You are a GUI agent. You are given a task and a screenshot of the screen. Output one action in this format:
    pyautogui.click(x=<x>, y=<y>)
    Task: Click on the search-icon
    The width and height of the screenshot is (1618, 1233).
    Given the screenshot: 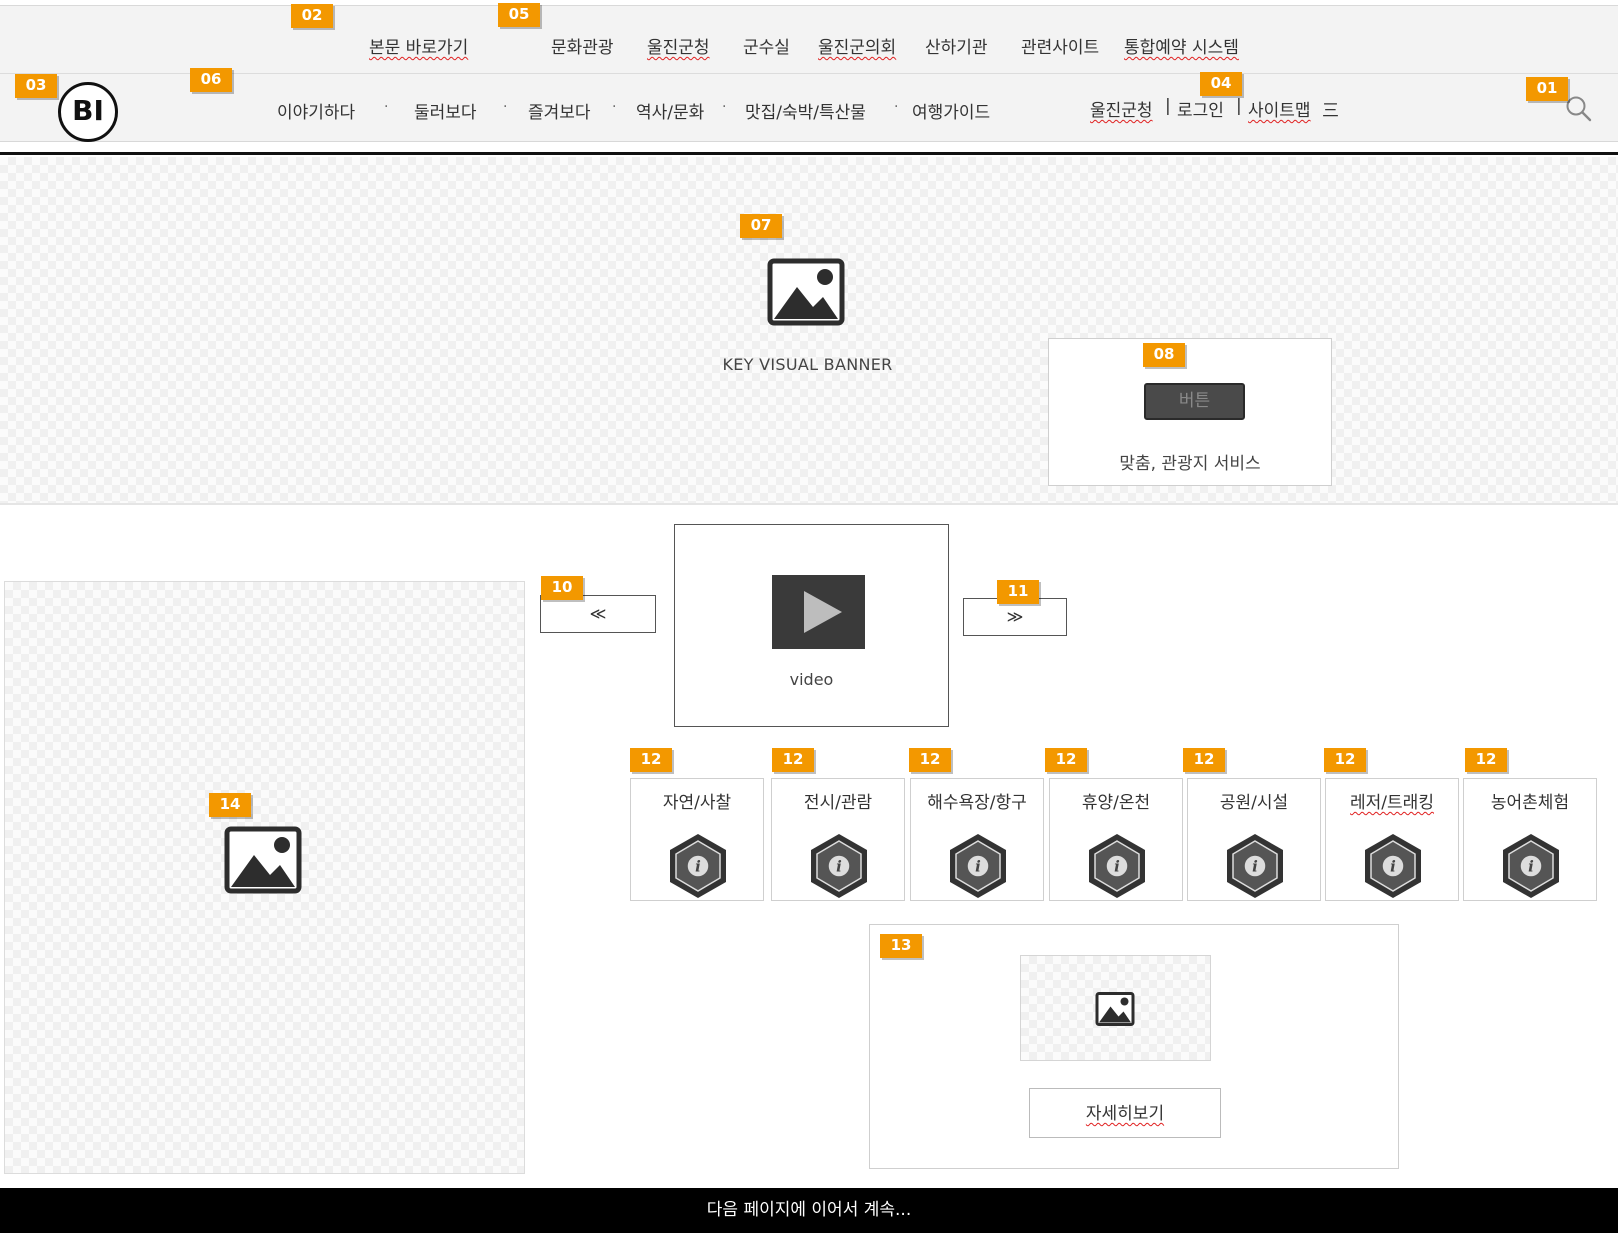 What is the action you would take?
    pyautogui.click(x=1579, y=109)
    